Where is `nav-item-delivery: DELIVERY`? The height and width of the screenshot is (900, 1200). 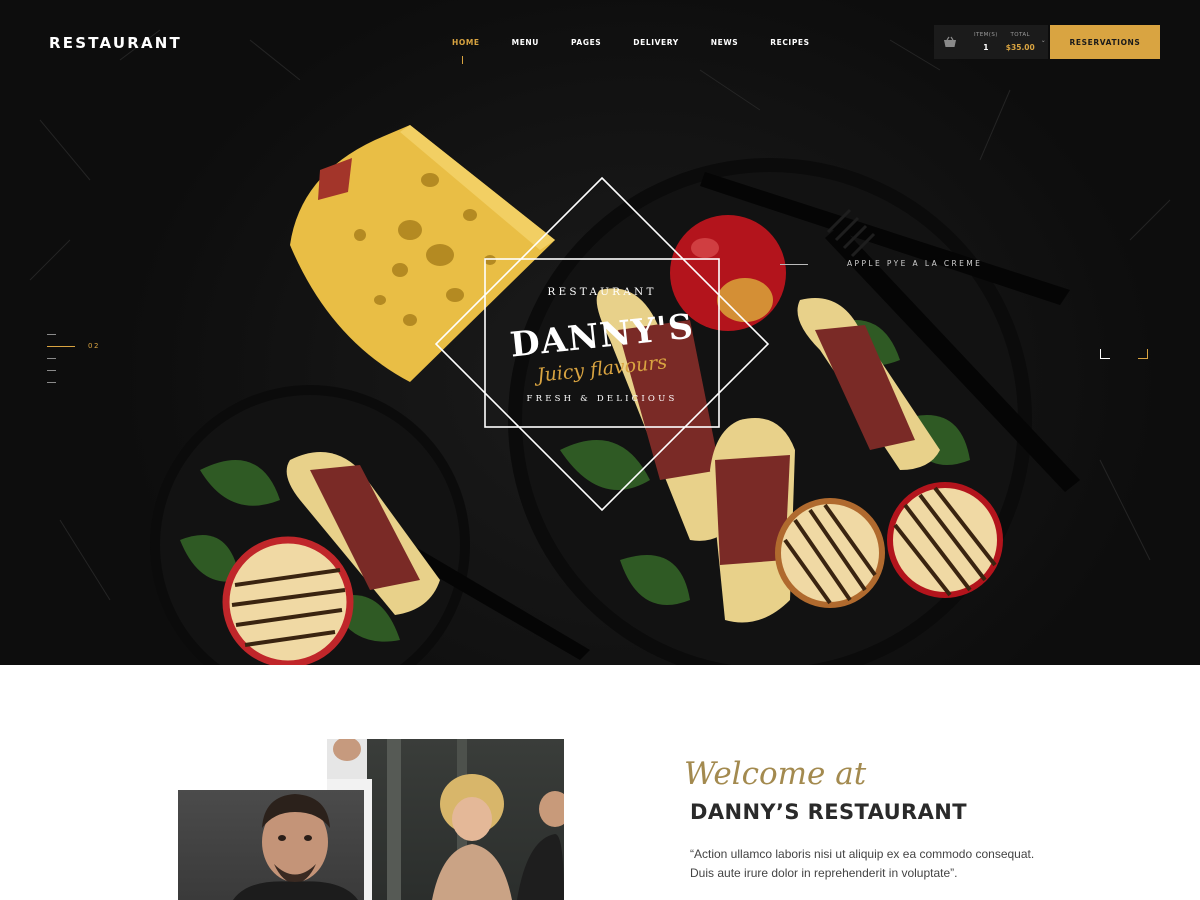
nav-item-delivery: DELIVERY is located at coordinates (655, 42).